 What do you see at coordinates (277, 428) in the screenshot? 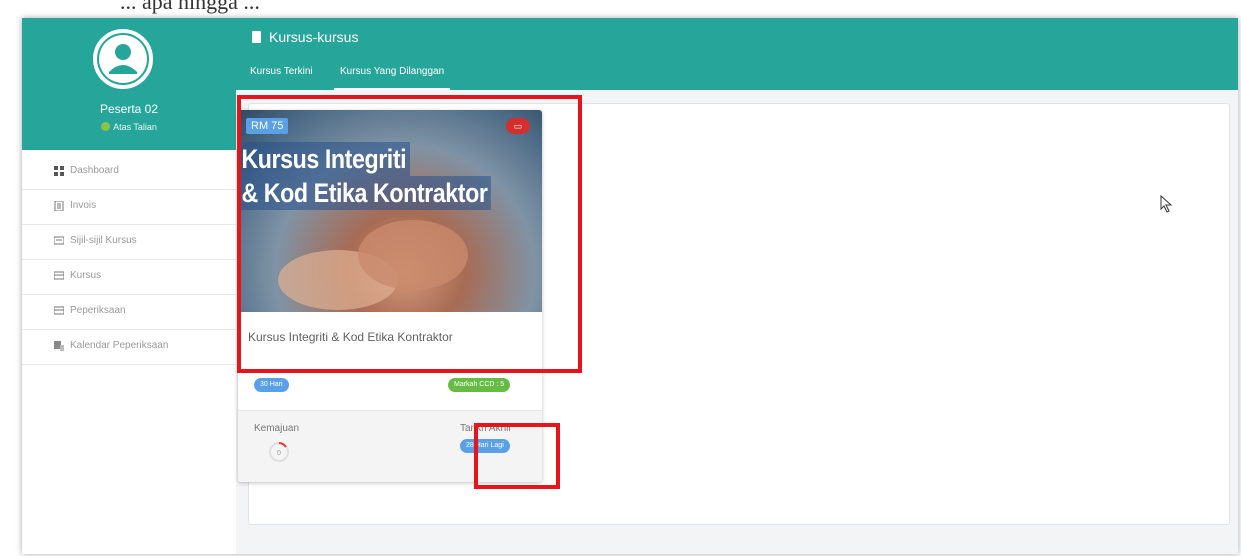
I see `progress-label: Kemajuan` at bounding box center [277, 428].